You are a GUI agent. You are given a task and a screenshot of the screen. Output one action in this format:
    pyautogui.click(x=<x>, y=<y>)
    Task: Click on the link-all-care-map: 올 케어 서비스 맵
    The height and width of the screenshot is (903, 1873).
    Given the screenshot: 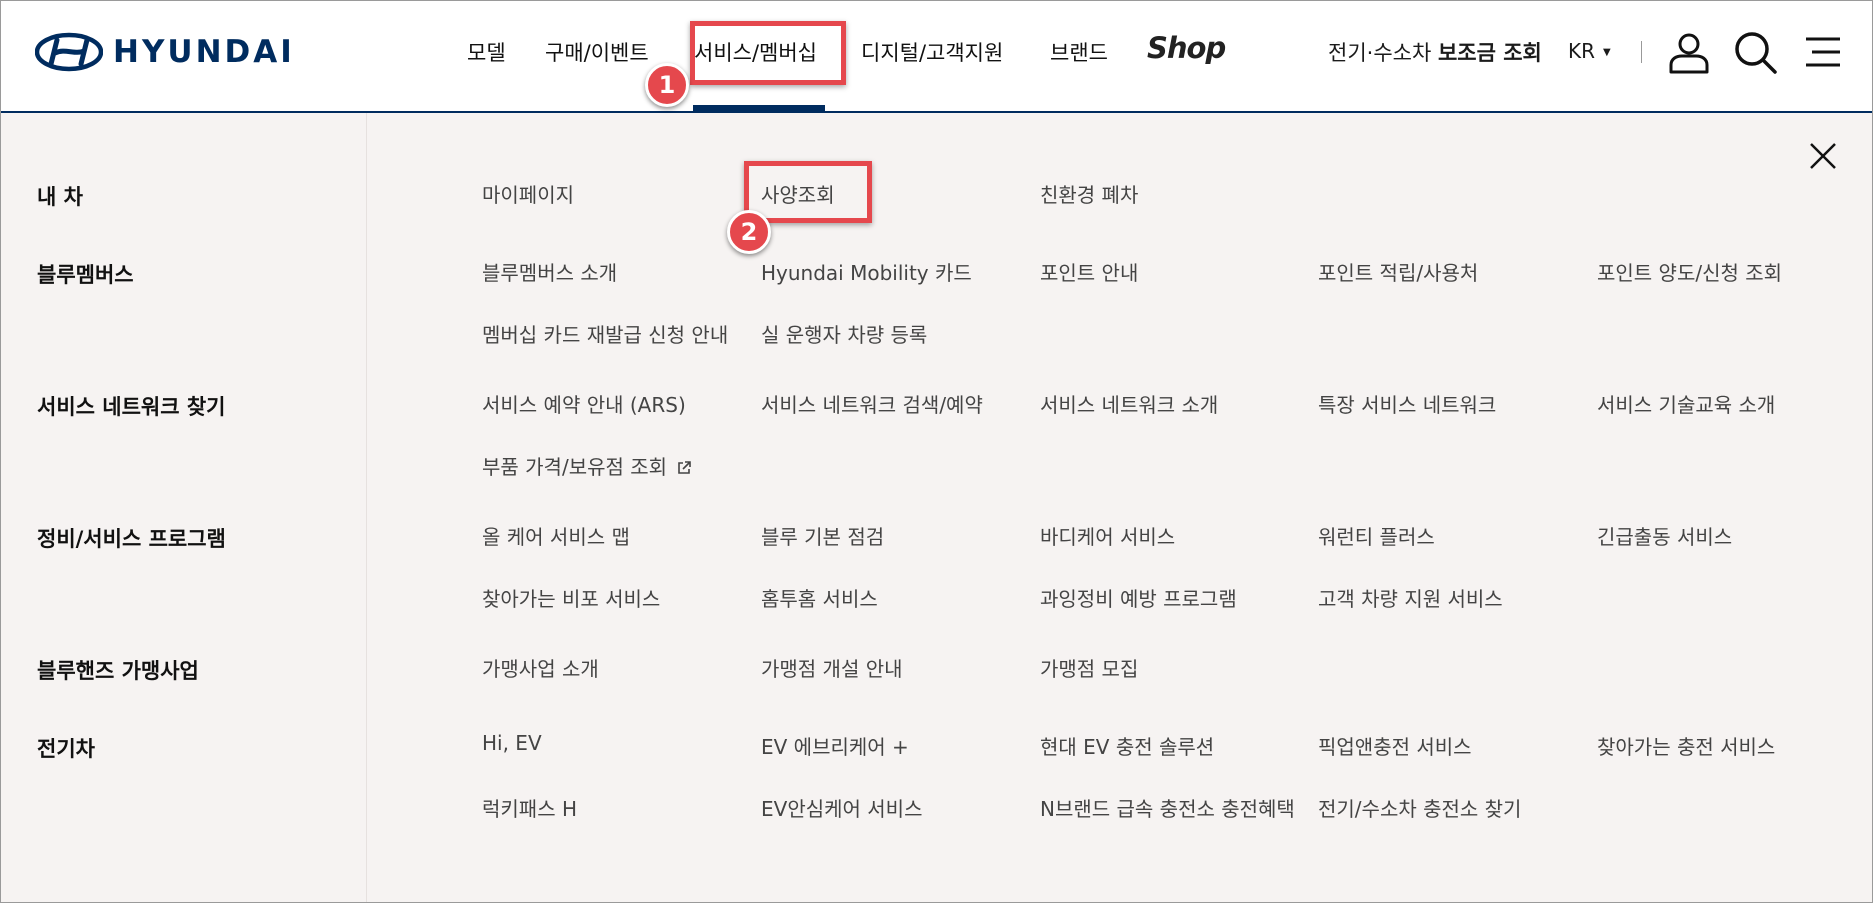 What is the action you would take?
    pyautogui.click(x=556, y=535)
    